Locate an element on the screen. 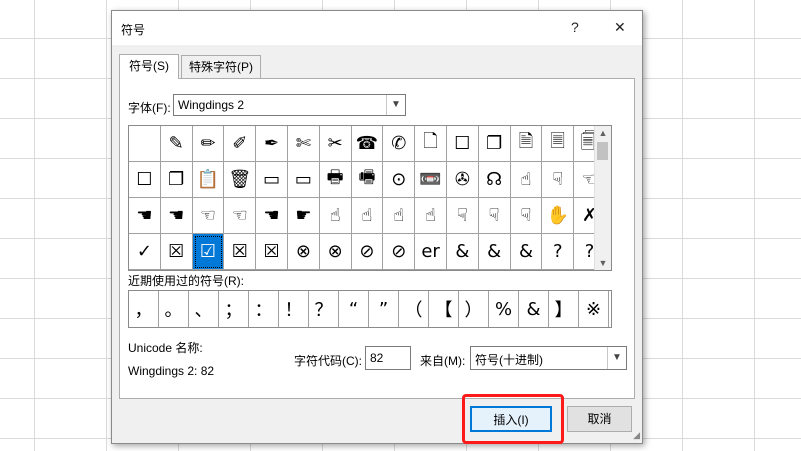 Image resolution: width=801 pixels, height=451 pixels. from-label: 来自(M): is located at coordinates (443, 361).